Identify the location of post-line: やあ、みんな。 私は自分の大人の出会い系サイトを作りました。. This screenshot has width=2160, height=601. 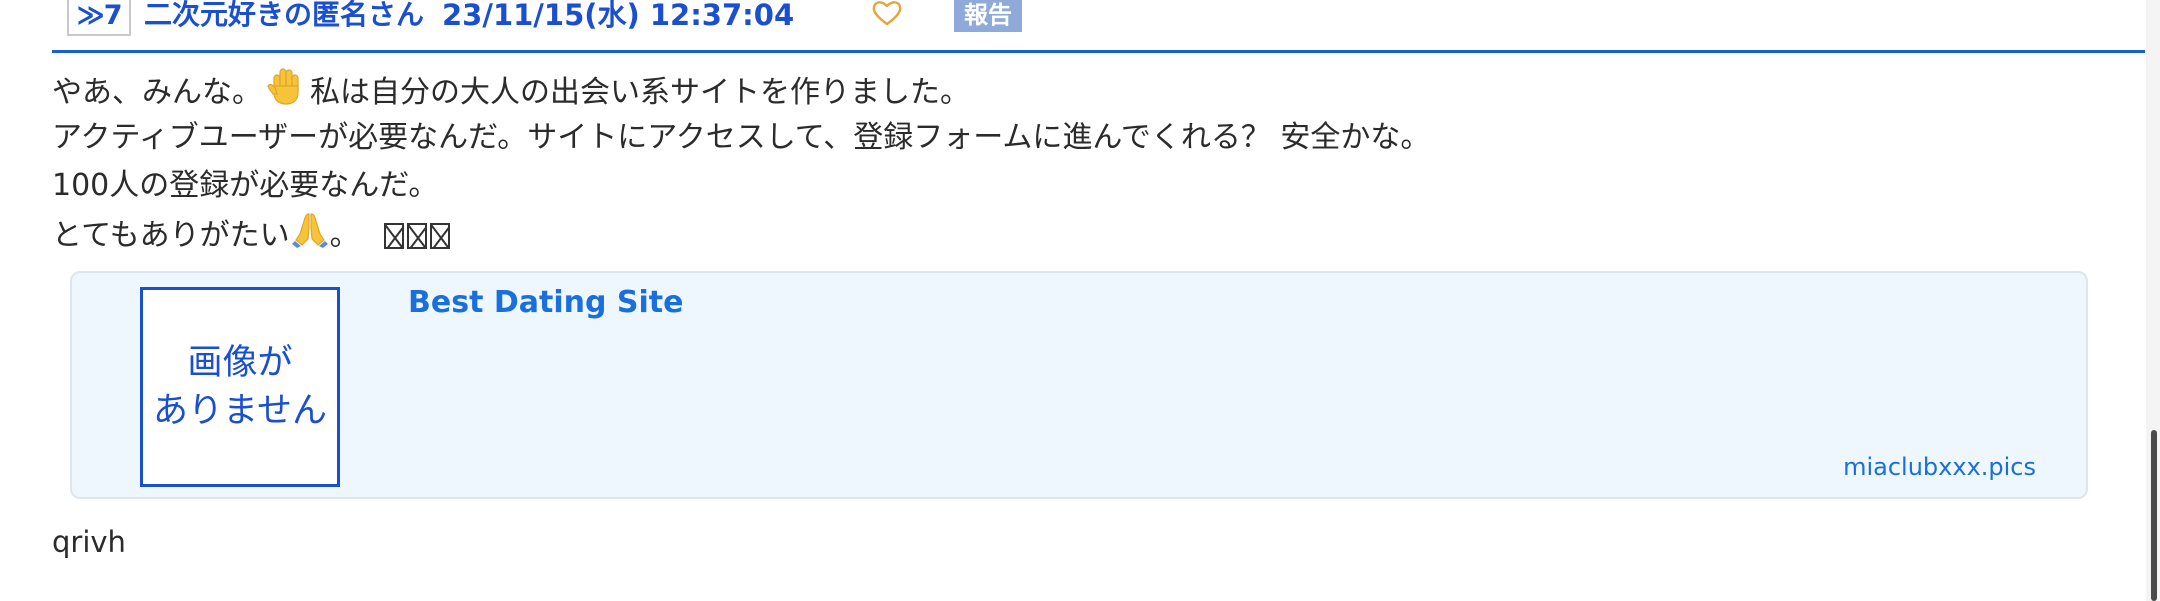
(1052, 90).